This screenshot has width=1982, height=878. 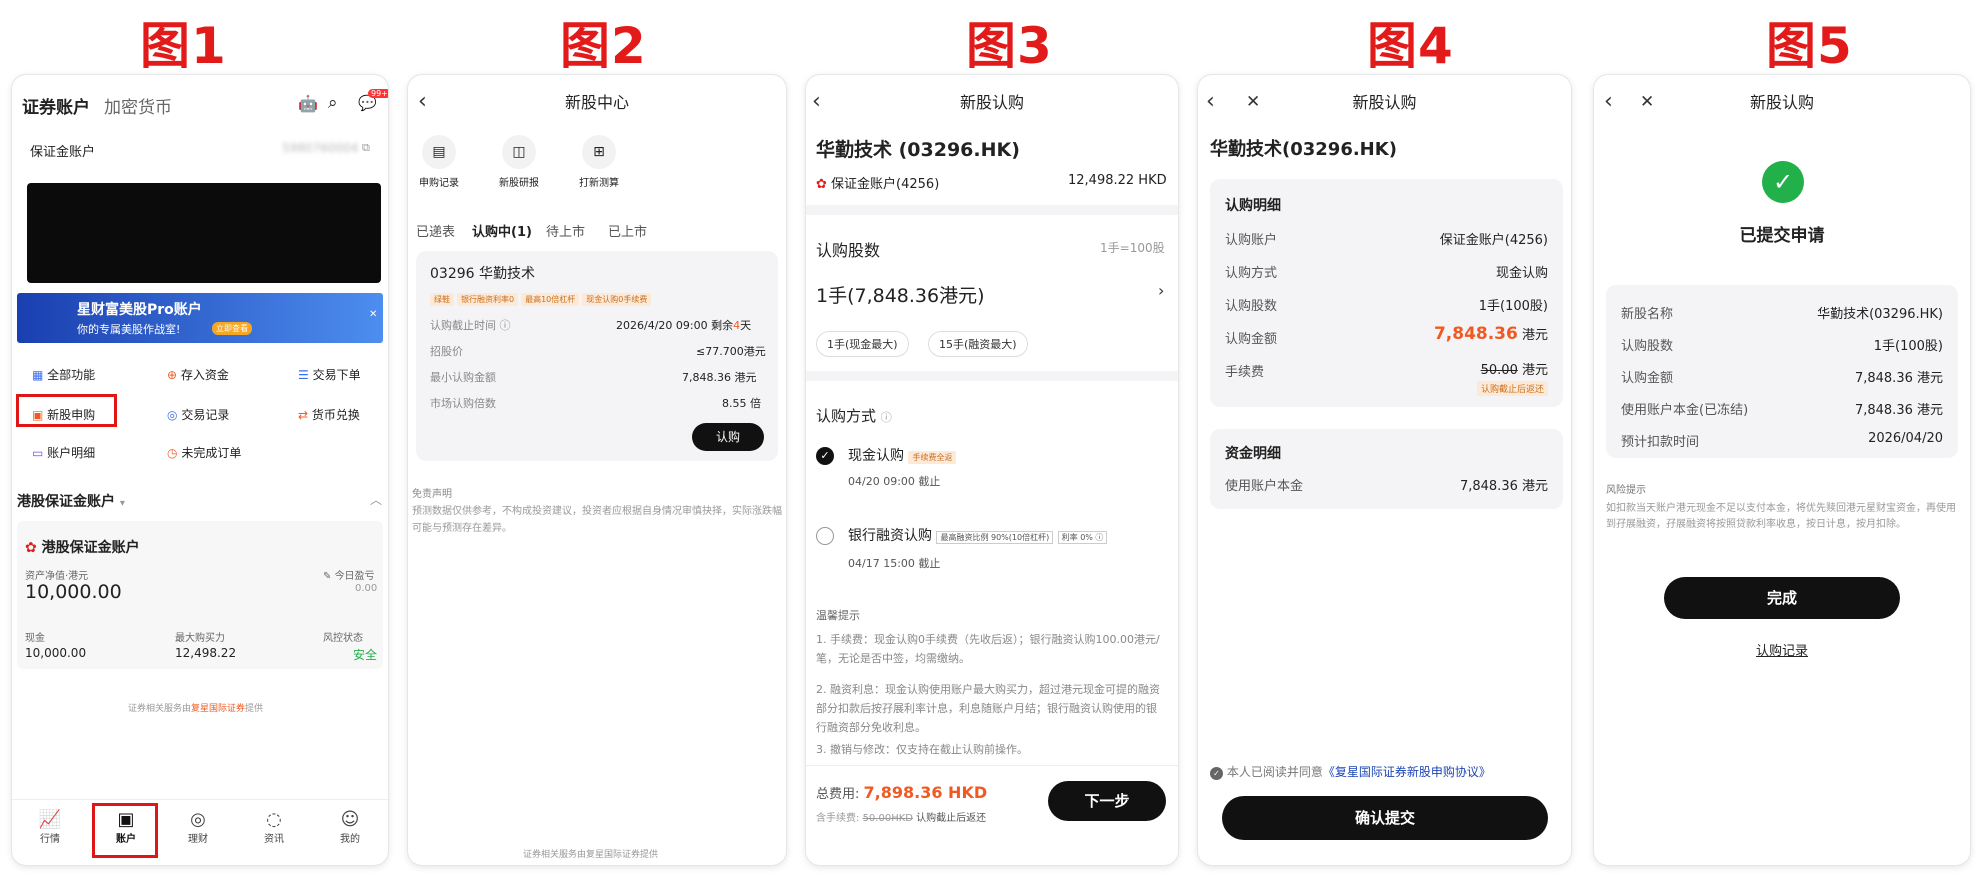 What do you see at coordinates (1406, 772) in the screenshot?
I see `agreement-link: 《复星国际证券新股申购协议》` at bounding box center [1406, 772].